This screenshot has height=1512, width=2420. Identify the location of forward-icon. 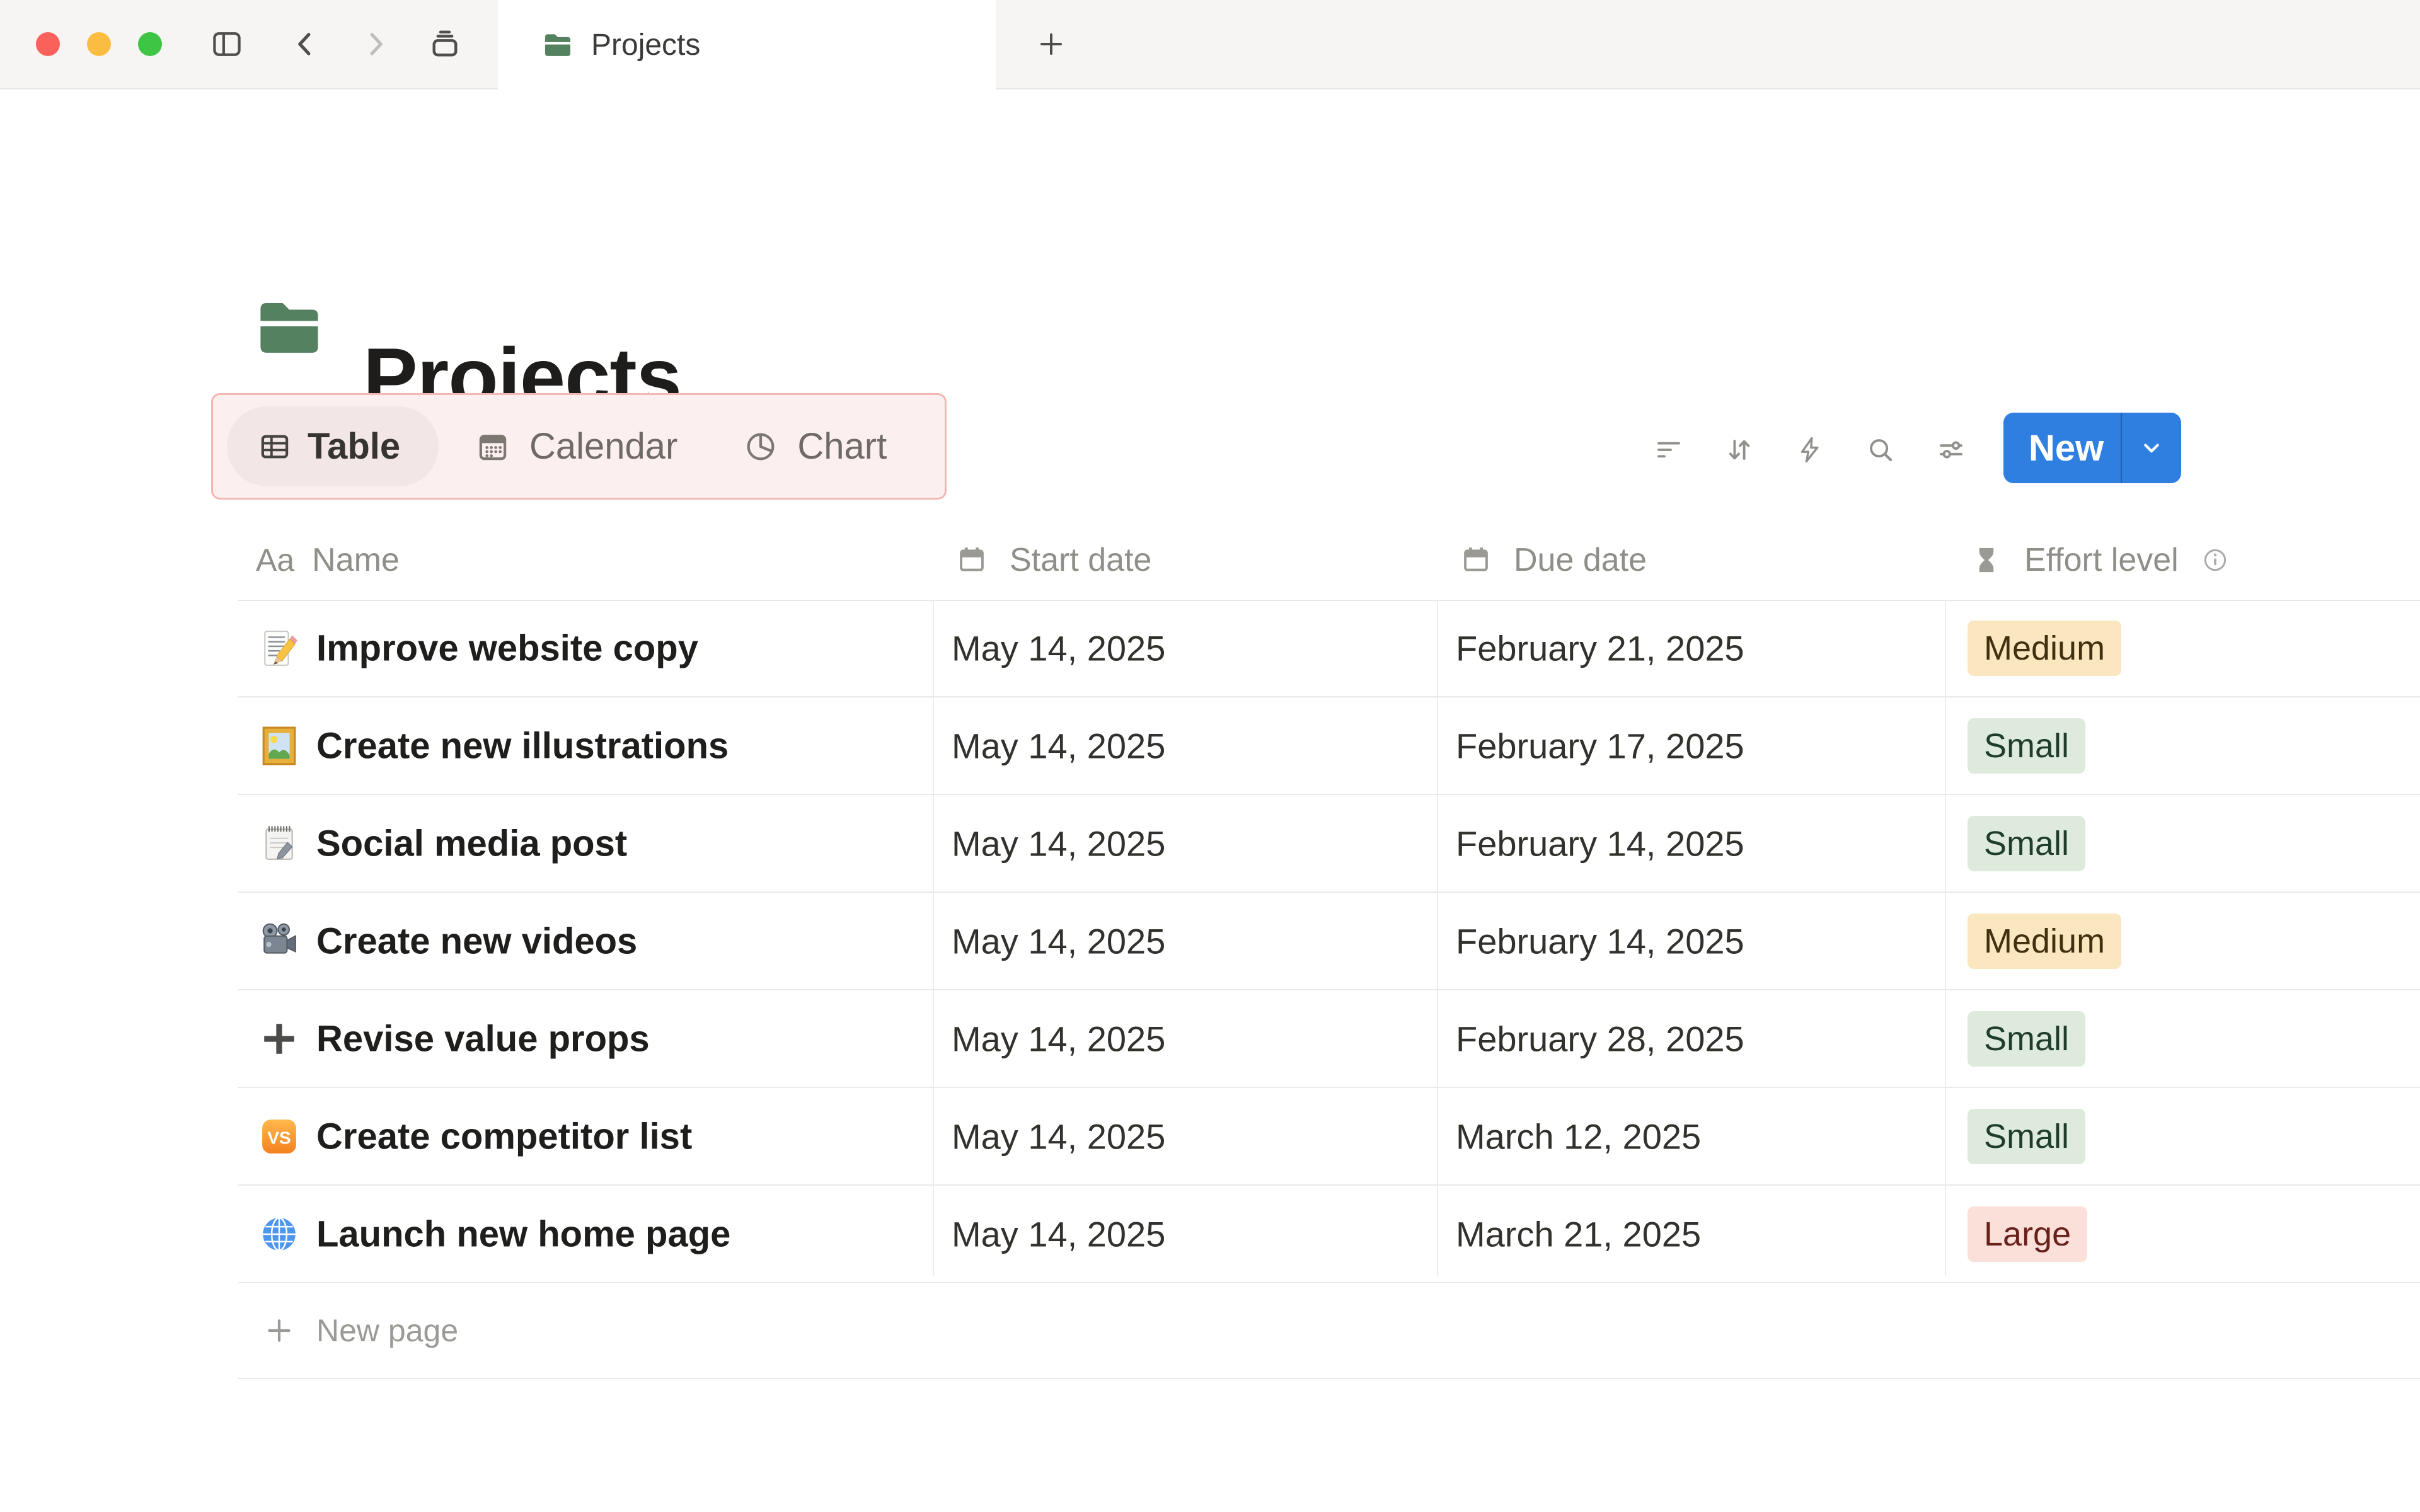
(376, 44).